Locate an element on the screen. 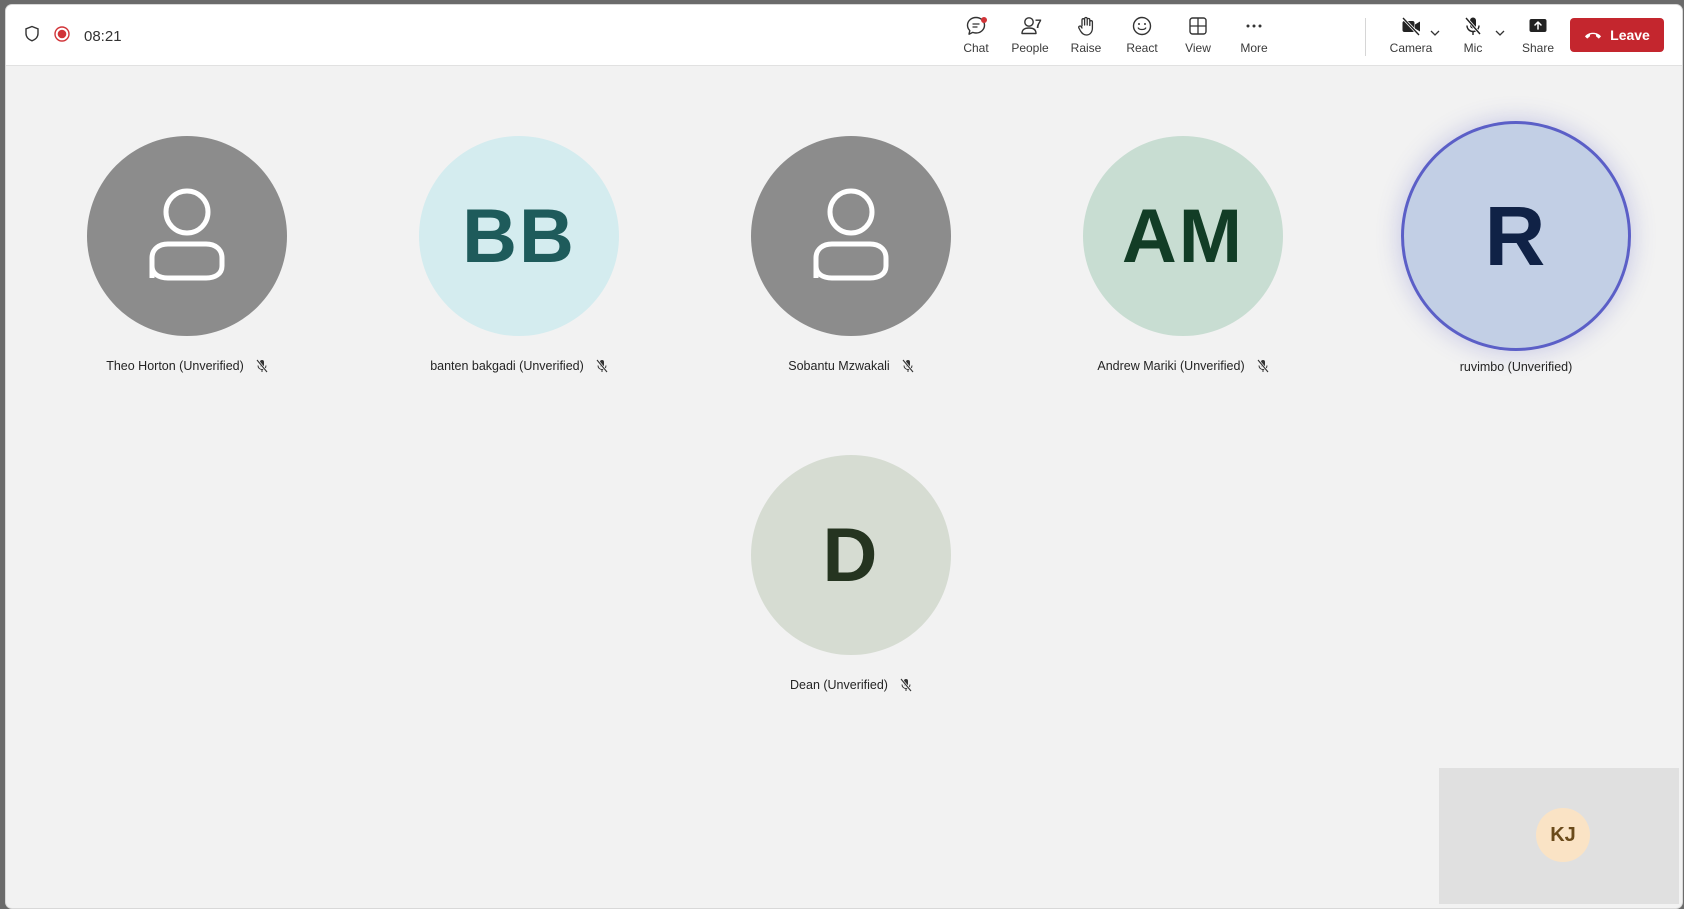 The image size is (1684, 909). chat-notification-dot is located at coordinates (984, 20).